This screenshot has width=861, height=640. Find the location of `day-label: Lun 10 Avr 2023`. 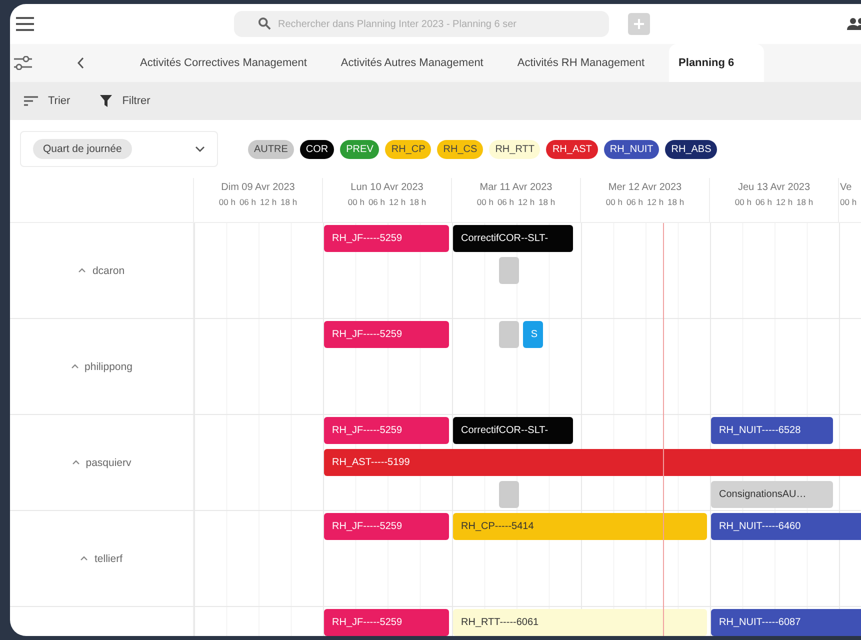

day-label: Lun 10 Avr 2023 is located at coordinates (387, 187).